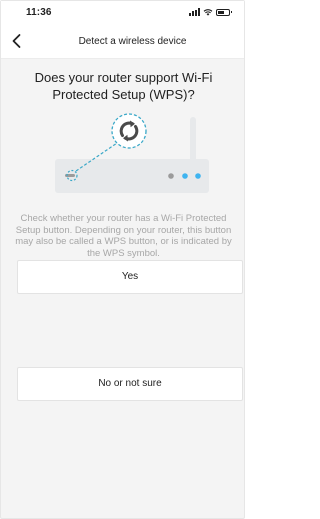  Describe the element at coordinates (130, 384) in the screenshot. I see `no-or-not-sure-button: No or not sure` at that location.